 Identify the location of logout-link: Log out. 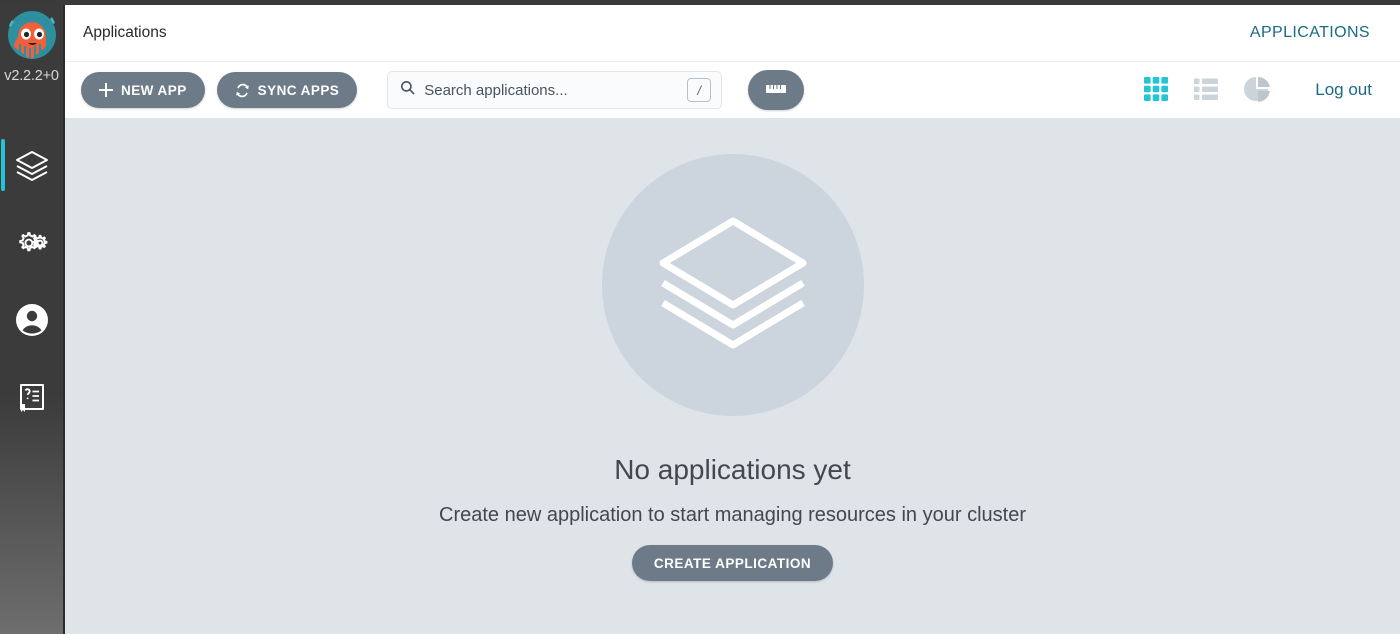
(1343, 90).